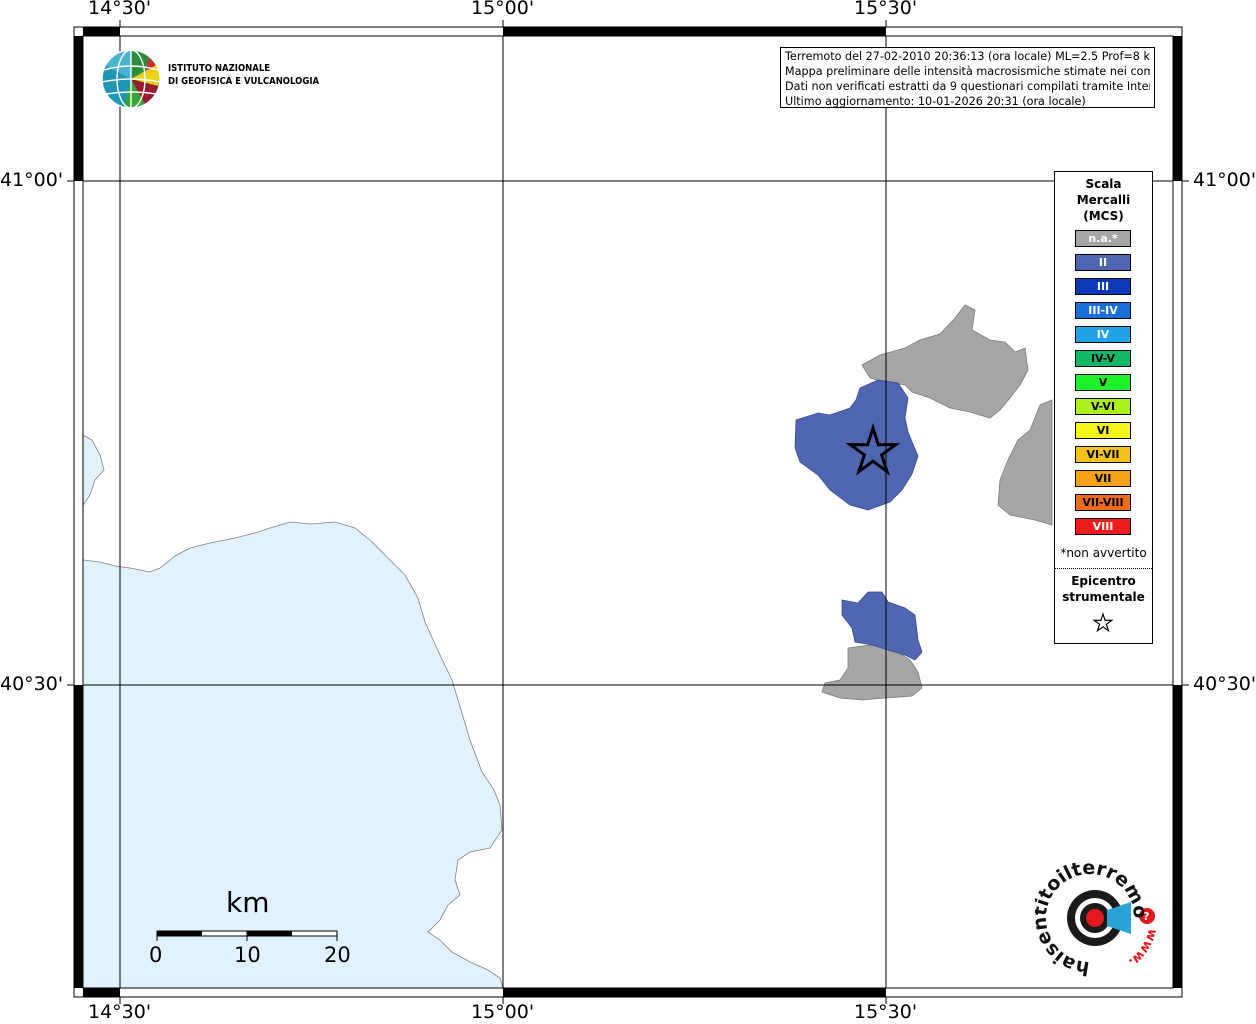  What do you see at coordinates (1103, 597) in the screenshot?
I see `legend-epicenter-line2: strumentale` at bounding box center [1103, 597].